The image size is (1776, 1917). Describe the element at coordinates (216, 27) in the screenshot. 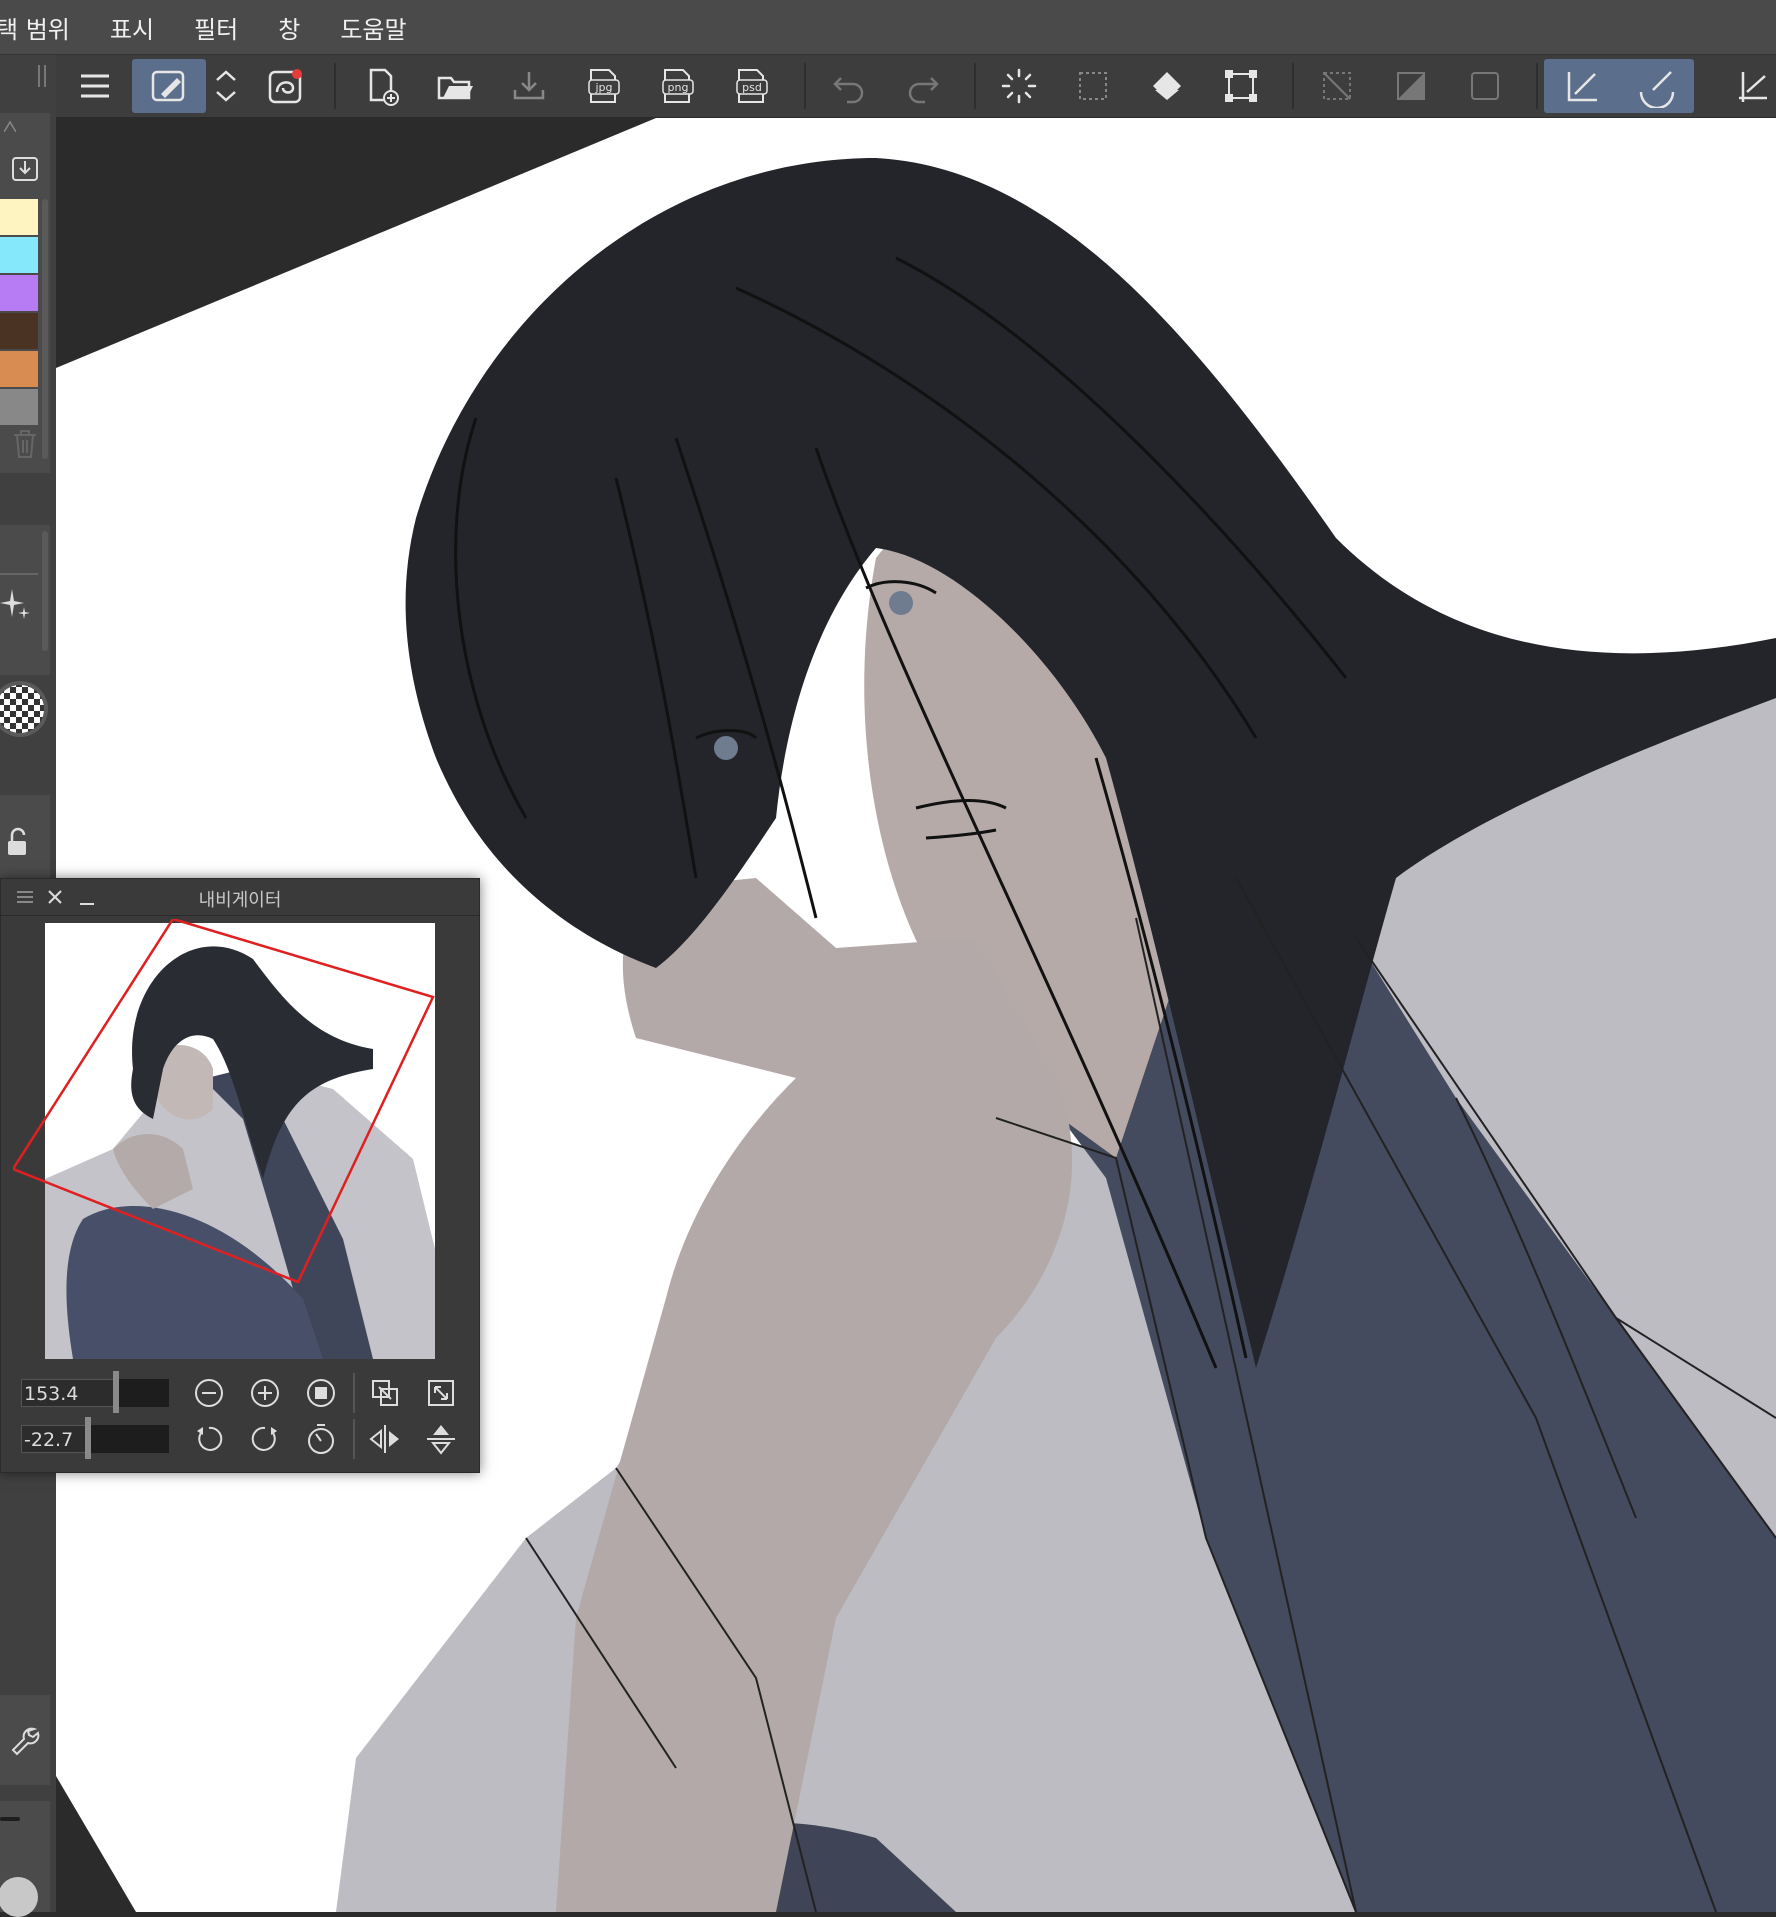

I see `menu-filter: 필터` at that location.